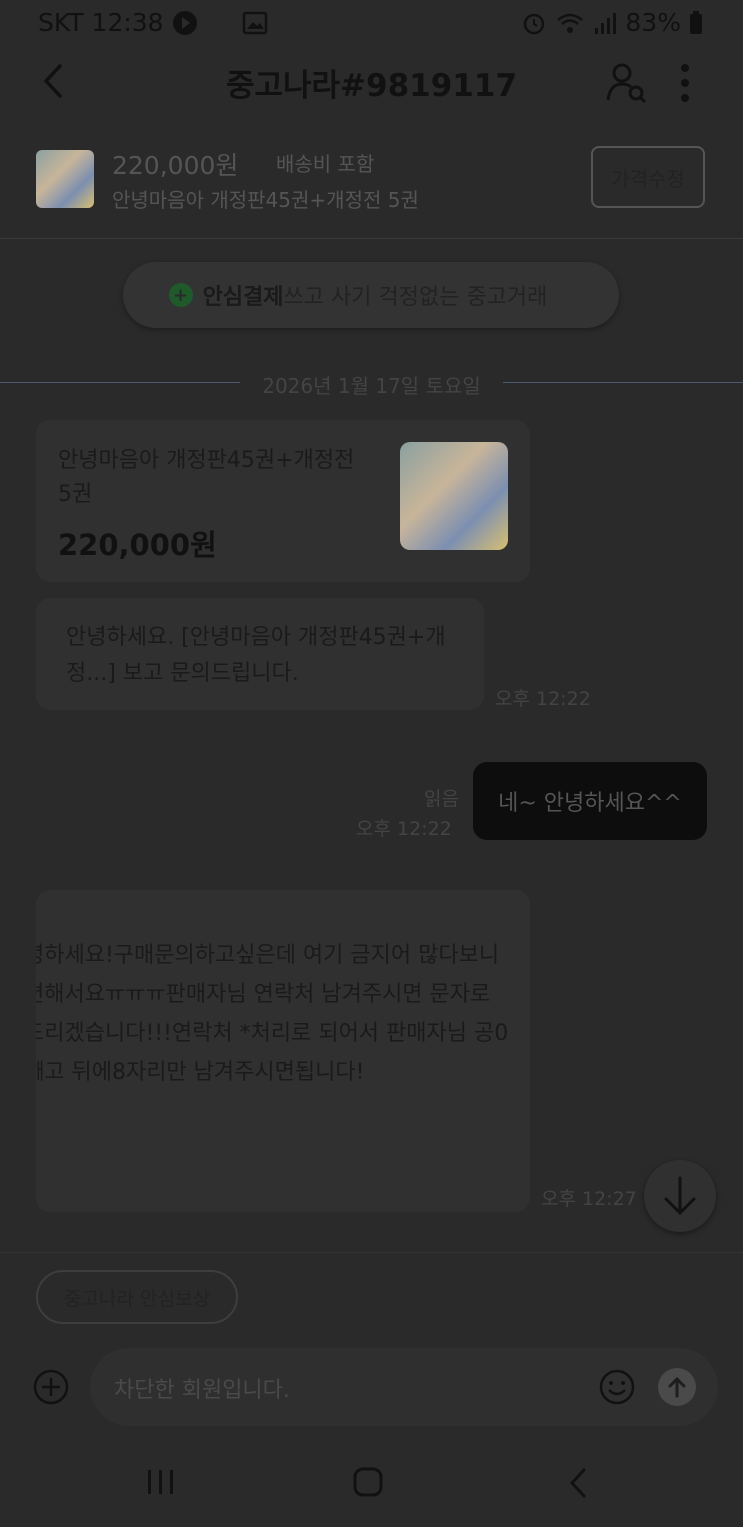  I want to click on read-status: 읽음, so click(441, 799).